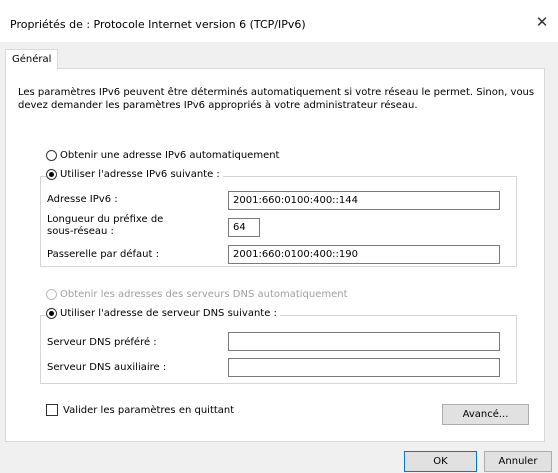 This screenshot has width=558, height=473. What do you see at coordinates (542, 22) in the screenshot?
I see `close-icon: ✕` at bounding box center [542, 22].